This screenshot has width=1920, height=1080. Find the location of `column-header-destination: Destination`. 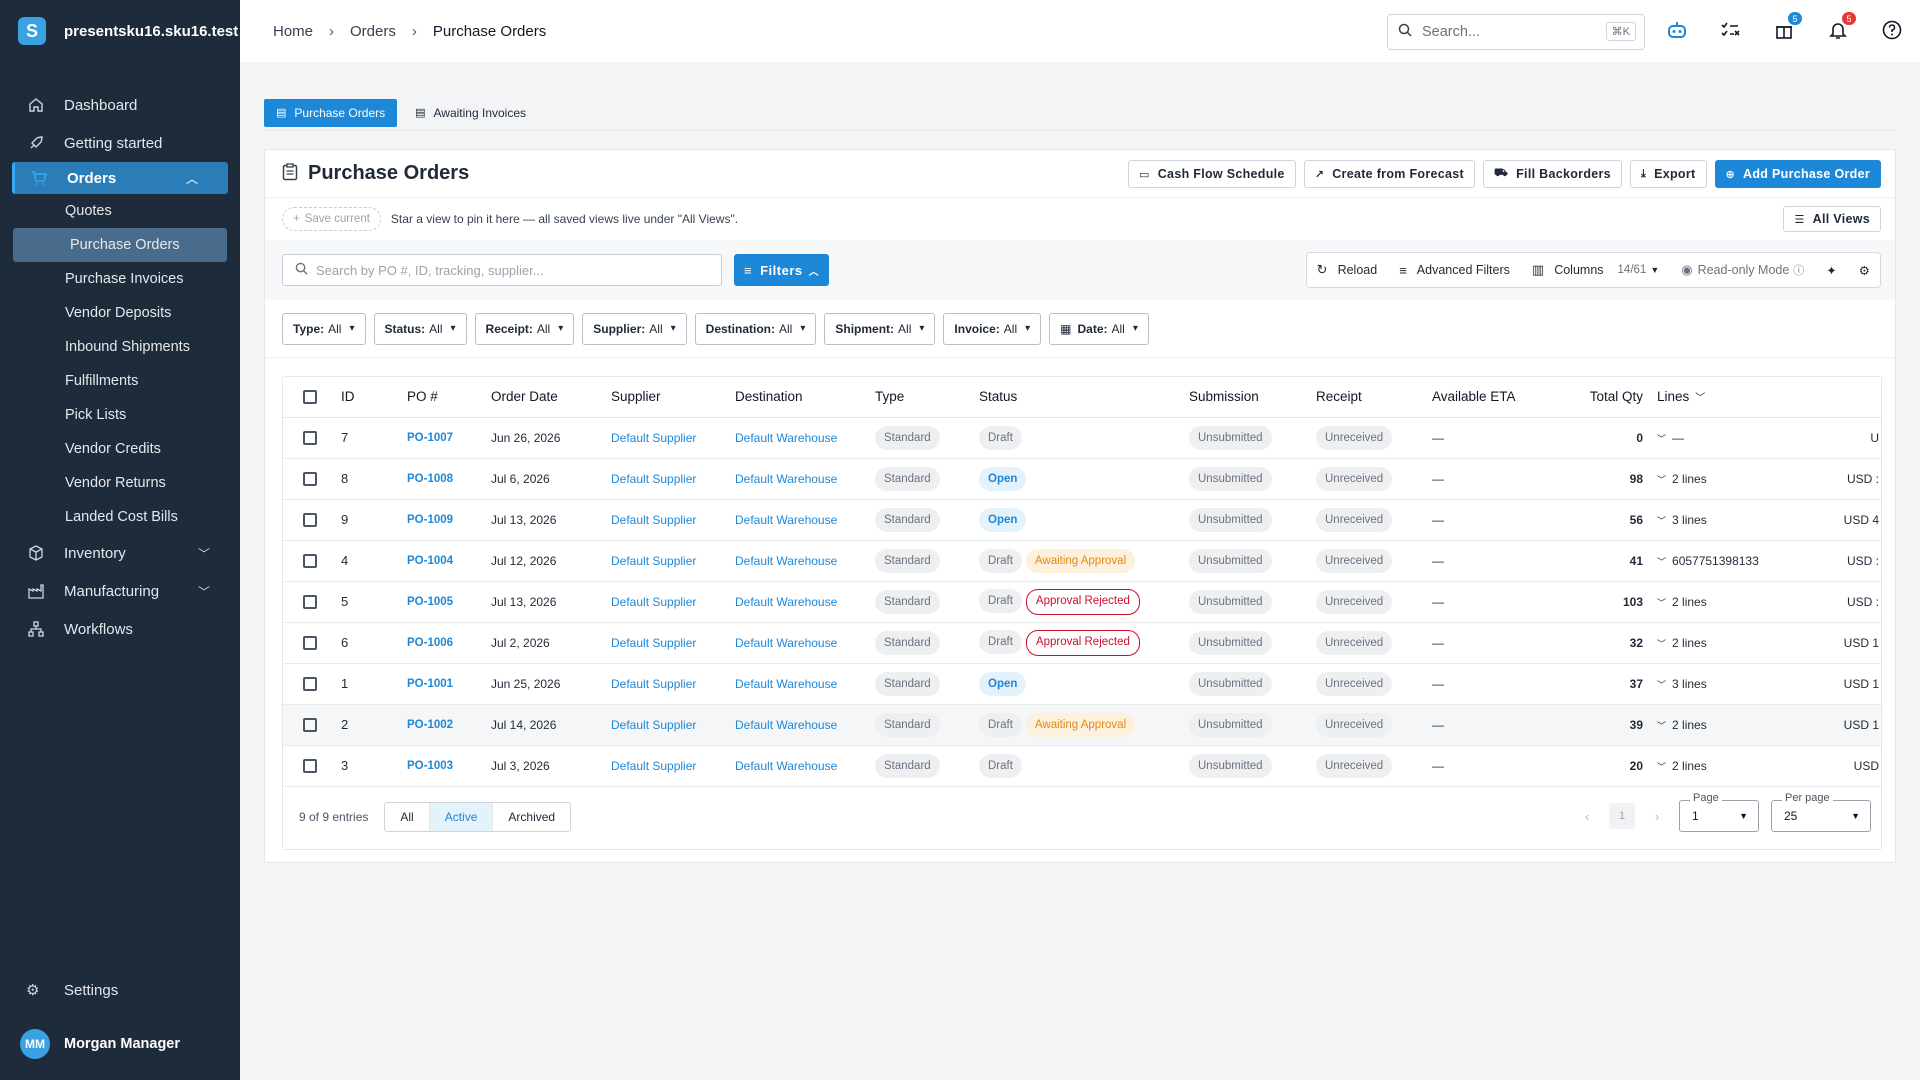

column-header-destination: Destination is located at coordinates (805, 397).